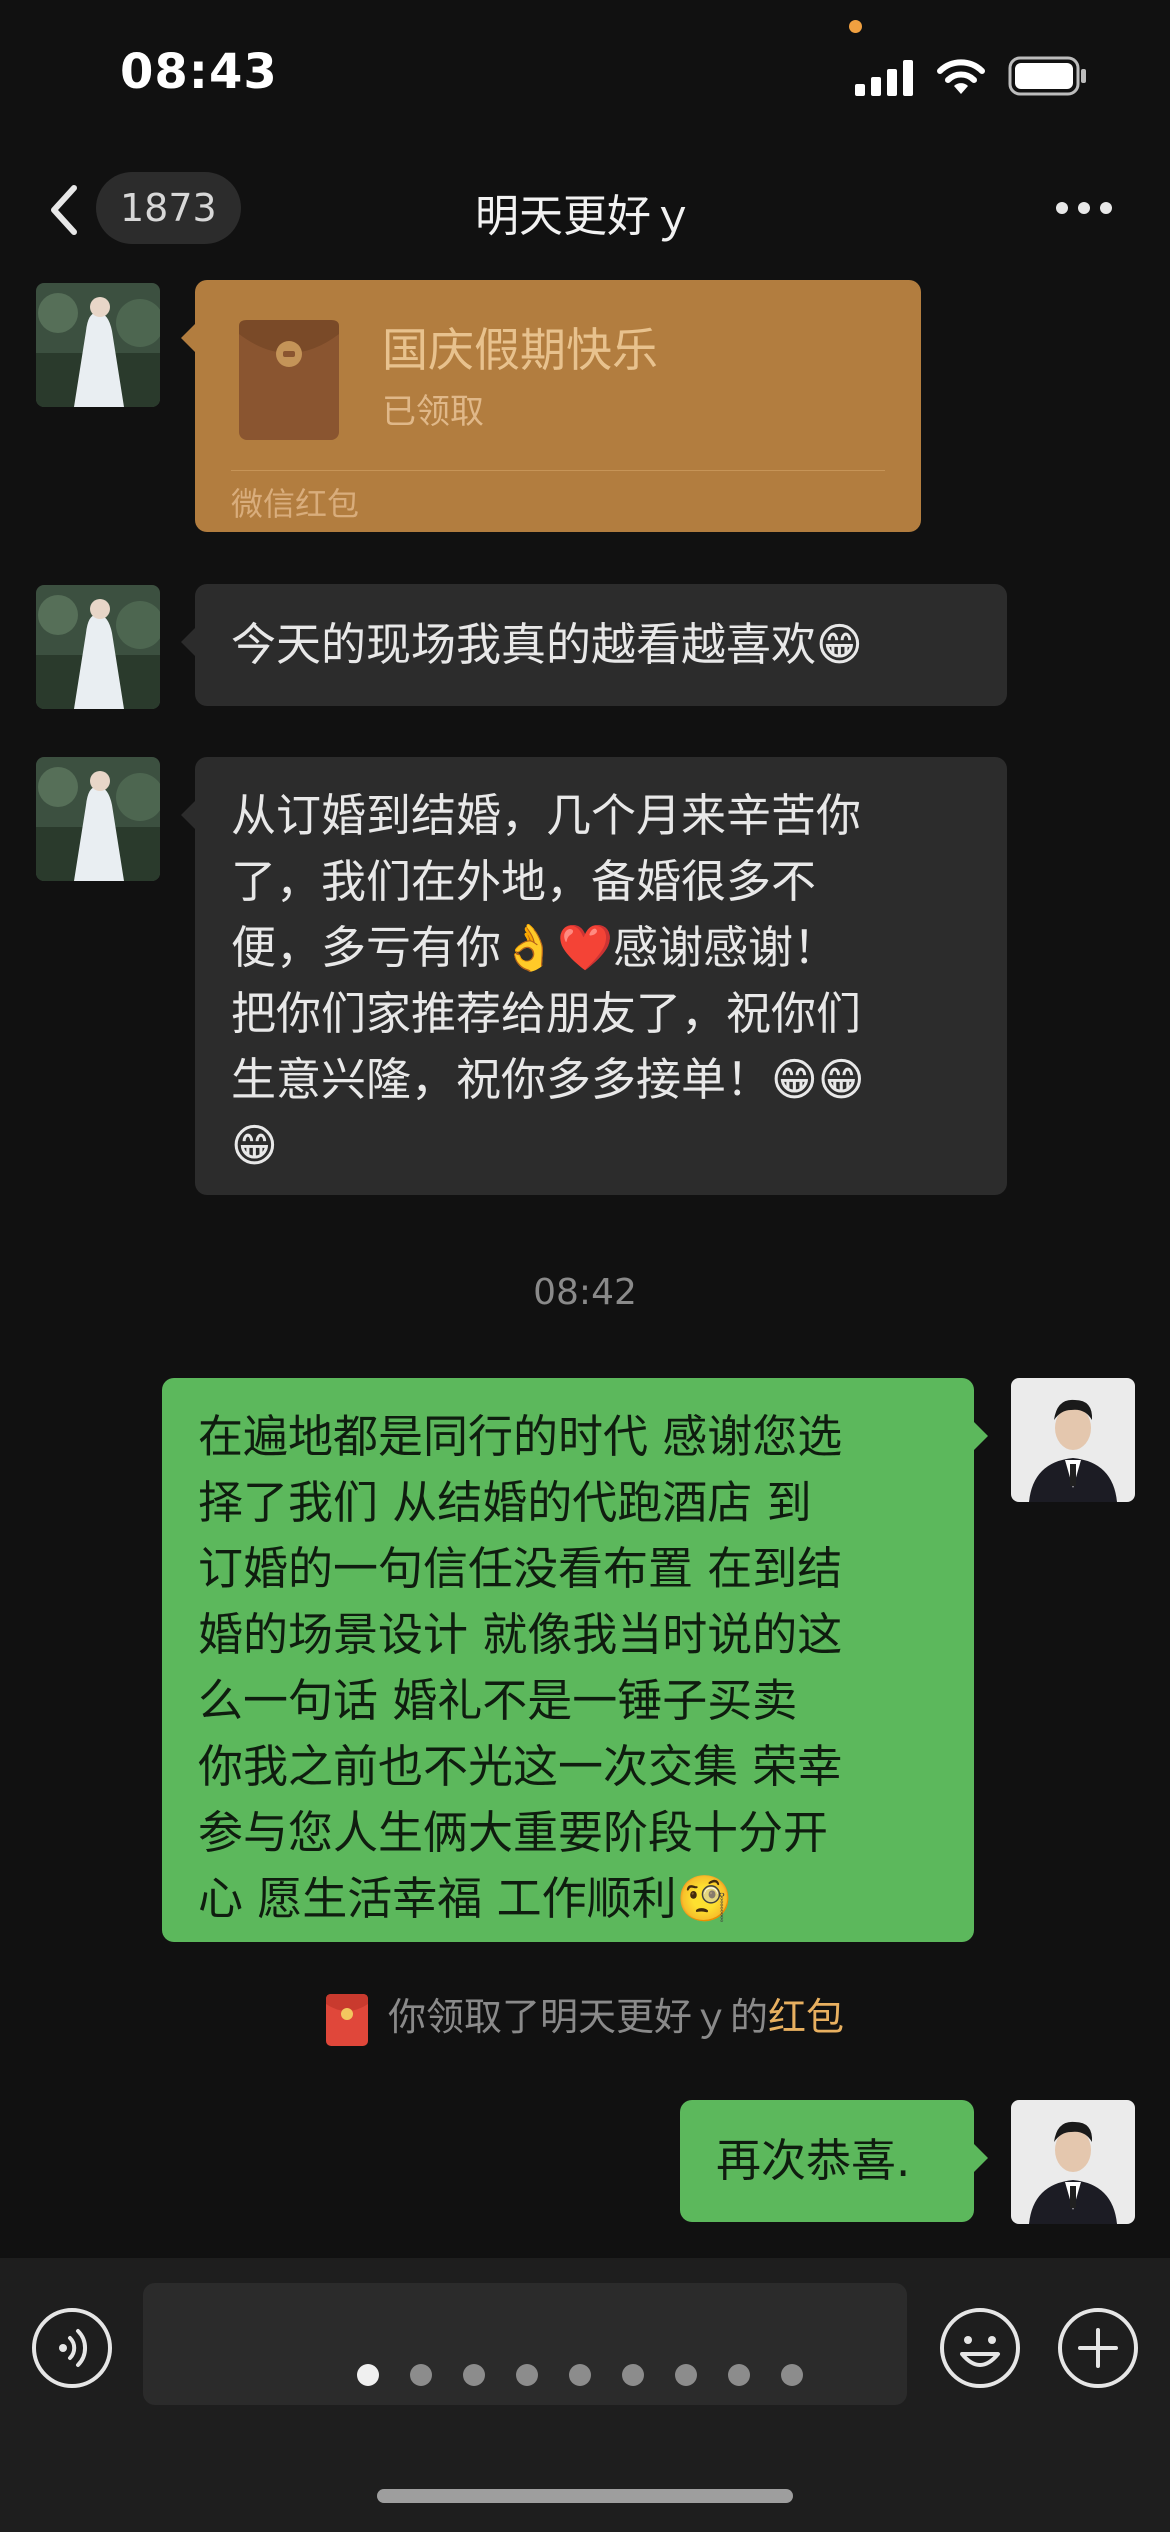 This screenshot has width=1170, height=2532. I want to click on message-line: 在遍地都是同行的时代 感谢您选, so click(520, 1436).